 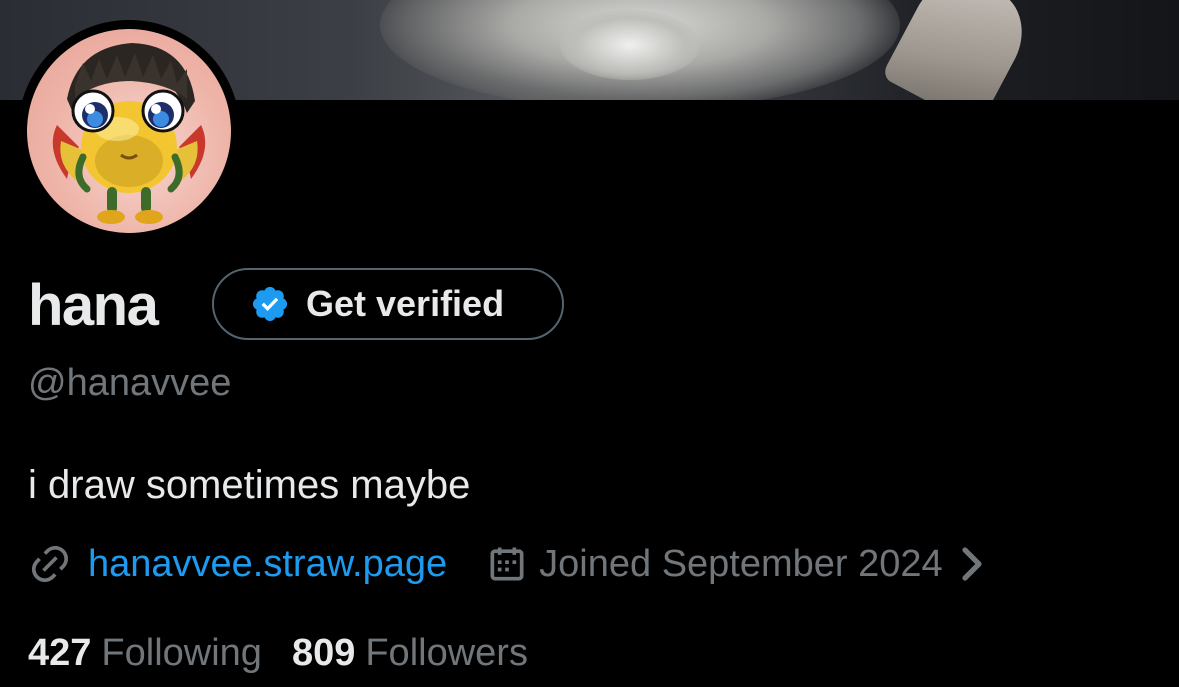 What do you see at coordinates (60, 652) in the screenshot?
I see `following-count: 427` at bounding box center [60, 652].